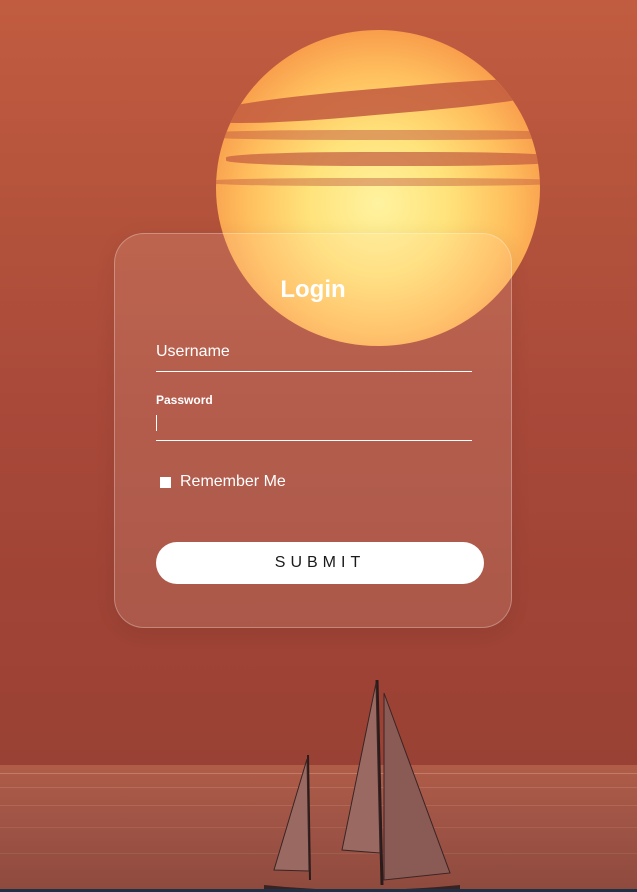 The height and width of the screenshot is (892, 637). I want to click on text-cursor, so click(156, 423).